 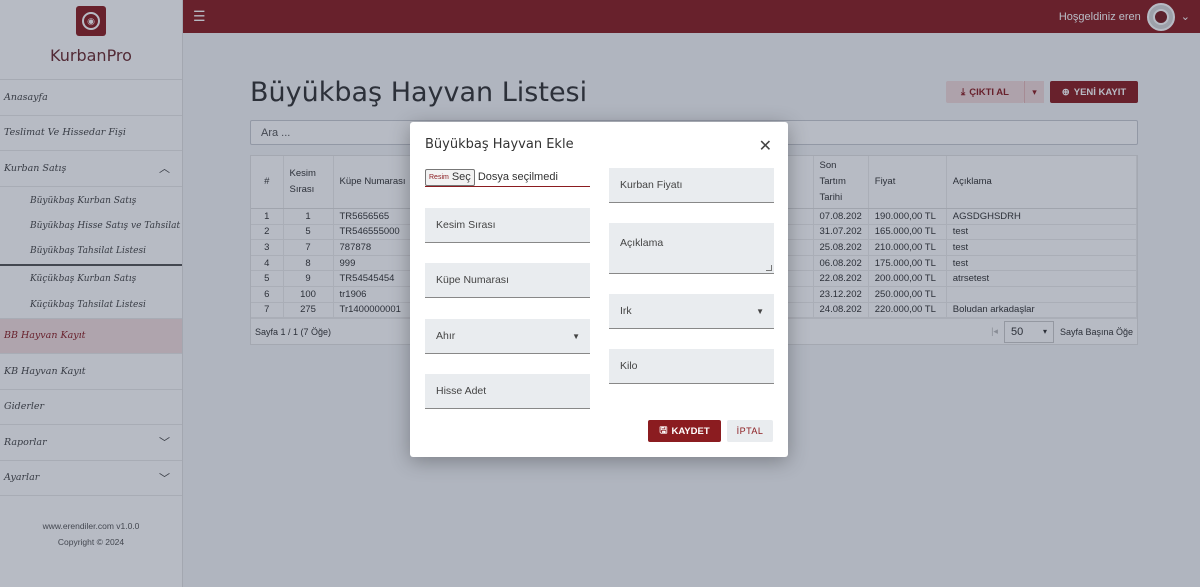 I want to click on irk-select: Irk ▼, so click(x=691, y=311).